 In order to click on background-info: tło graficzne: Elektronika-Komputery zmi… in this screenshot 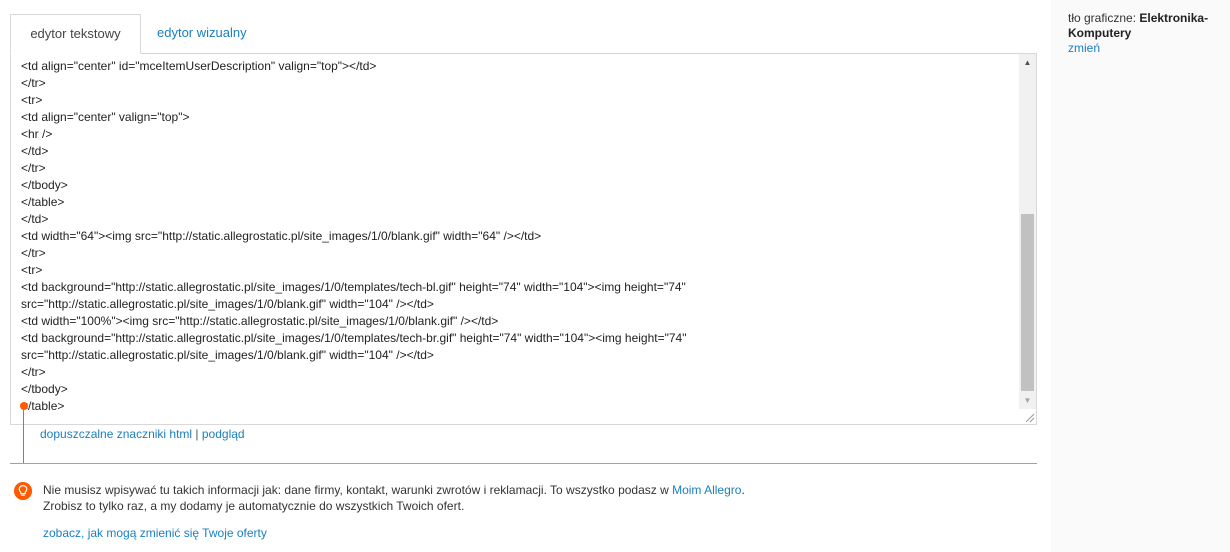, I will do `click(1148, 33)`.